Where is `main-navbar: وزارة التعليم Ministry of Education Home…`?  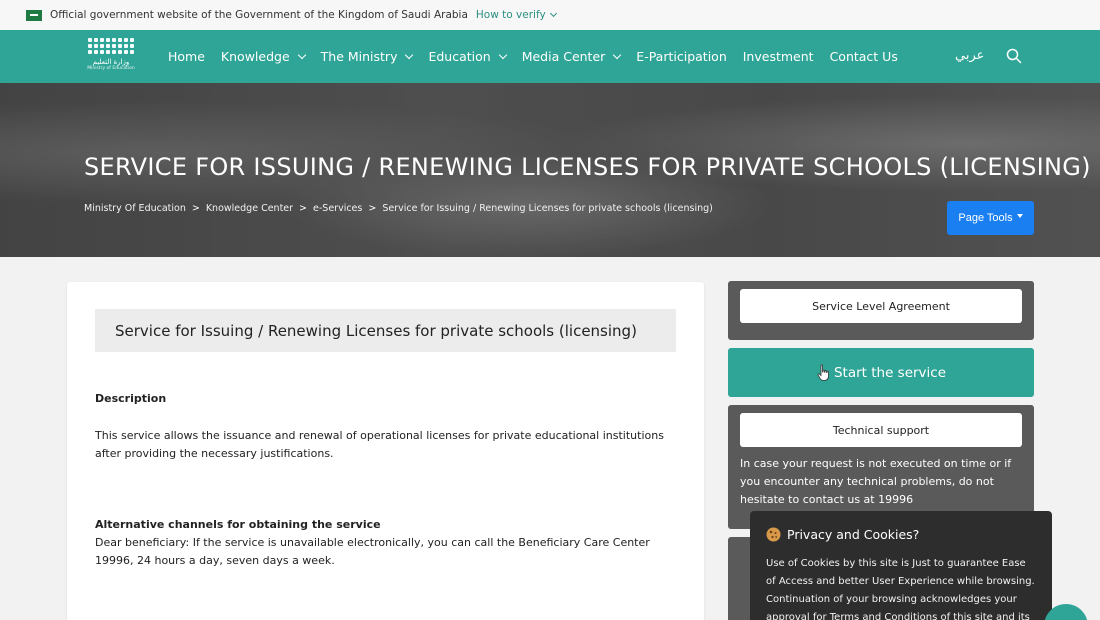
main-navbar: وزارة التعليم Ministry of Education Home… is located at coordinates (550, 56).